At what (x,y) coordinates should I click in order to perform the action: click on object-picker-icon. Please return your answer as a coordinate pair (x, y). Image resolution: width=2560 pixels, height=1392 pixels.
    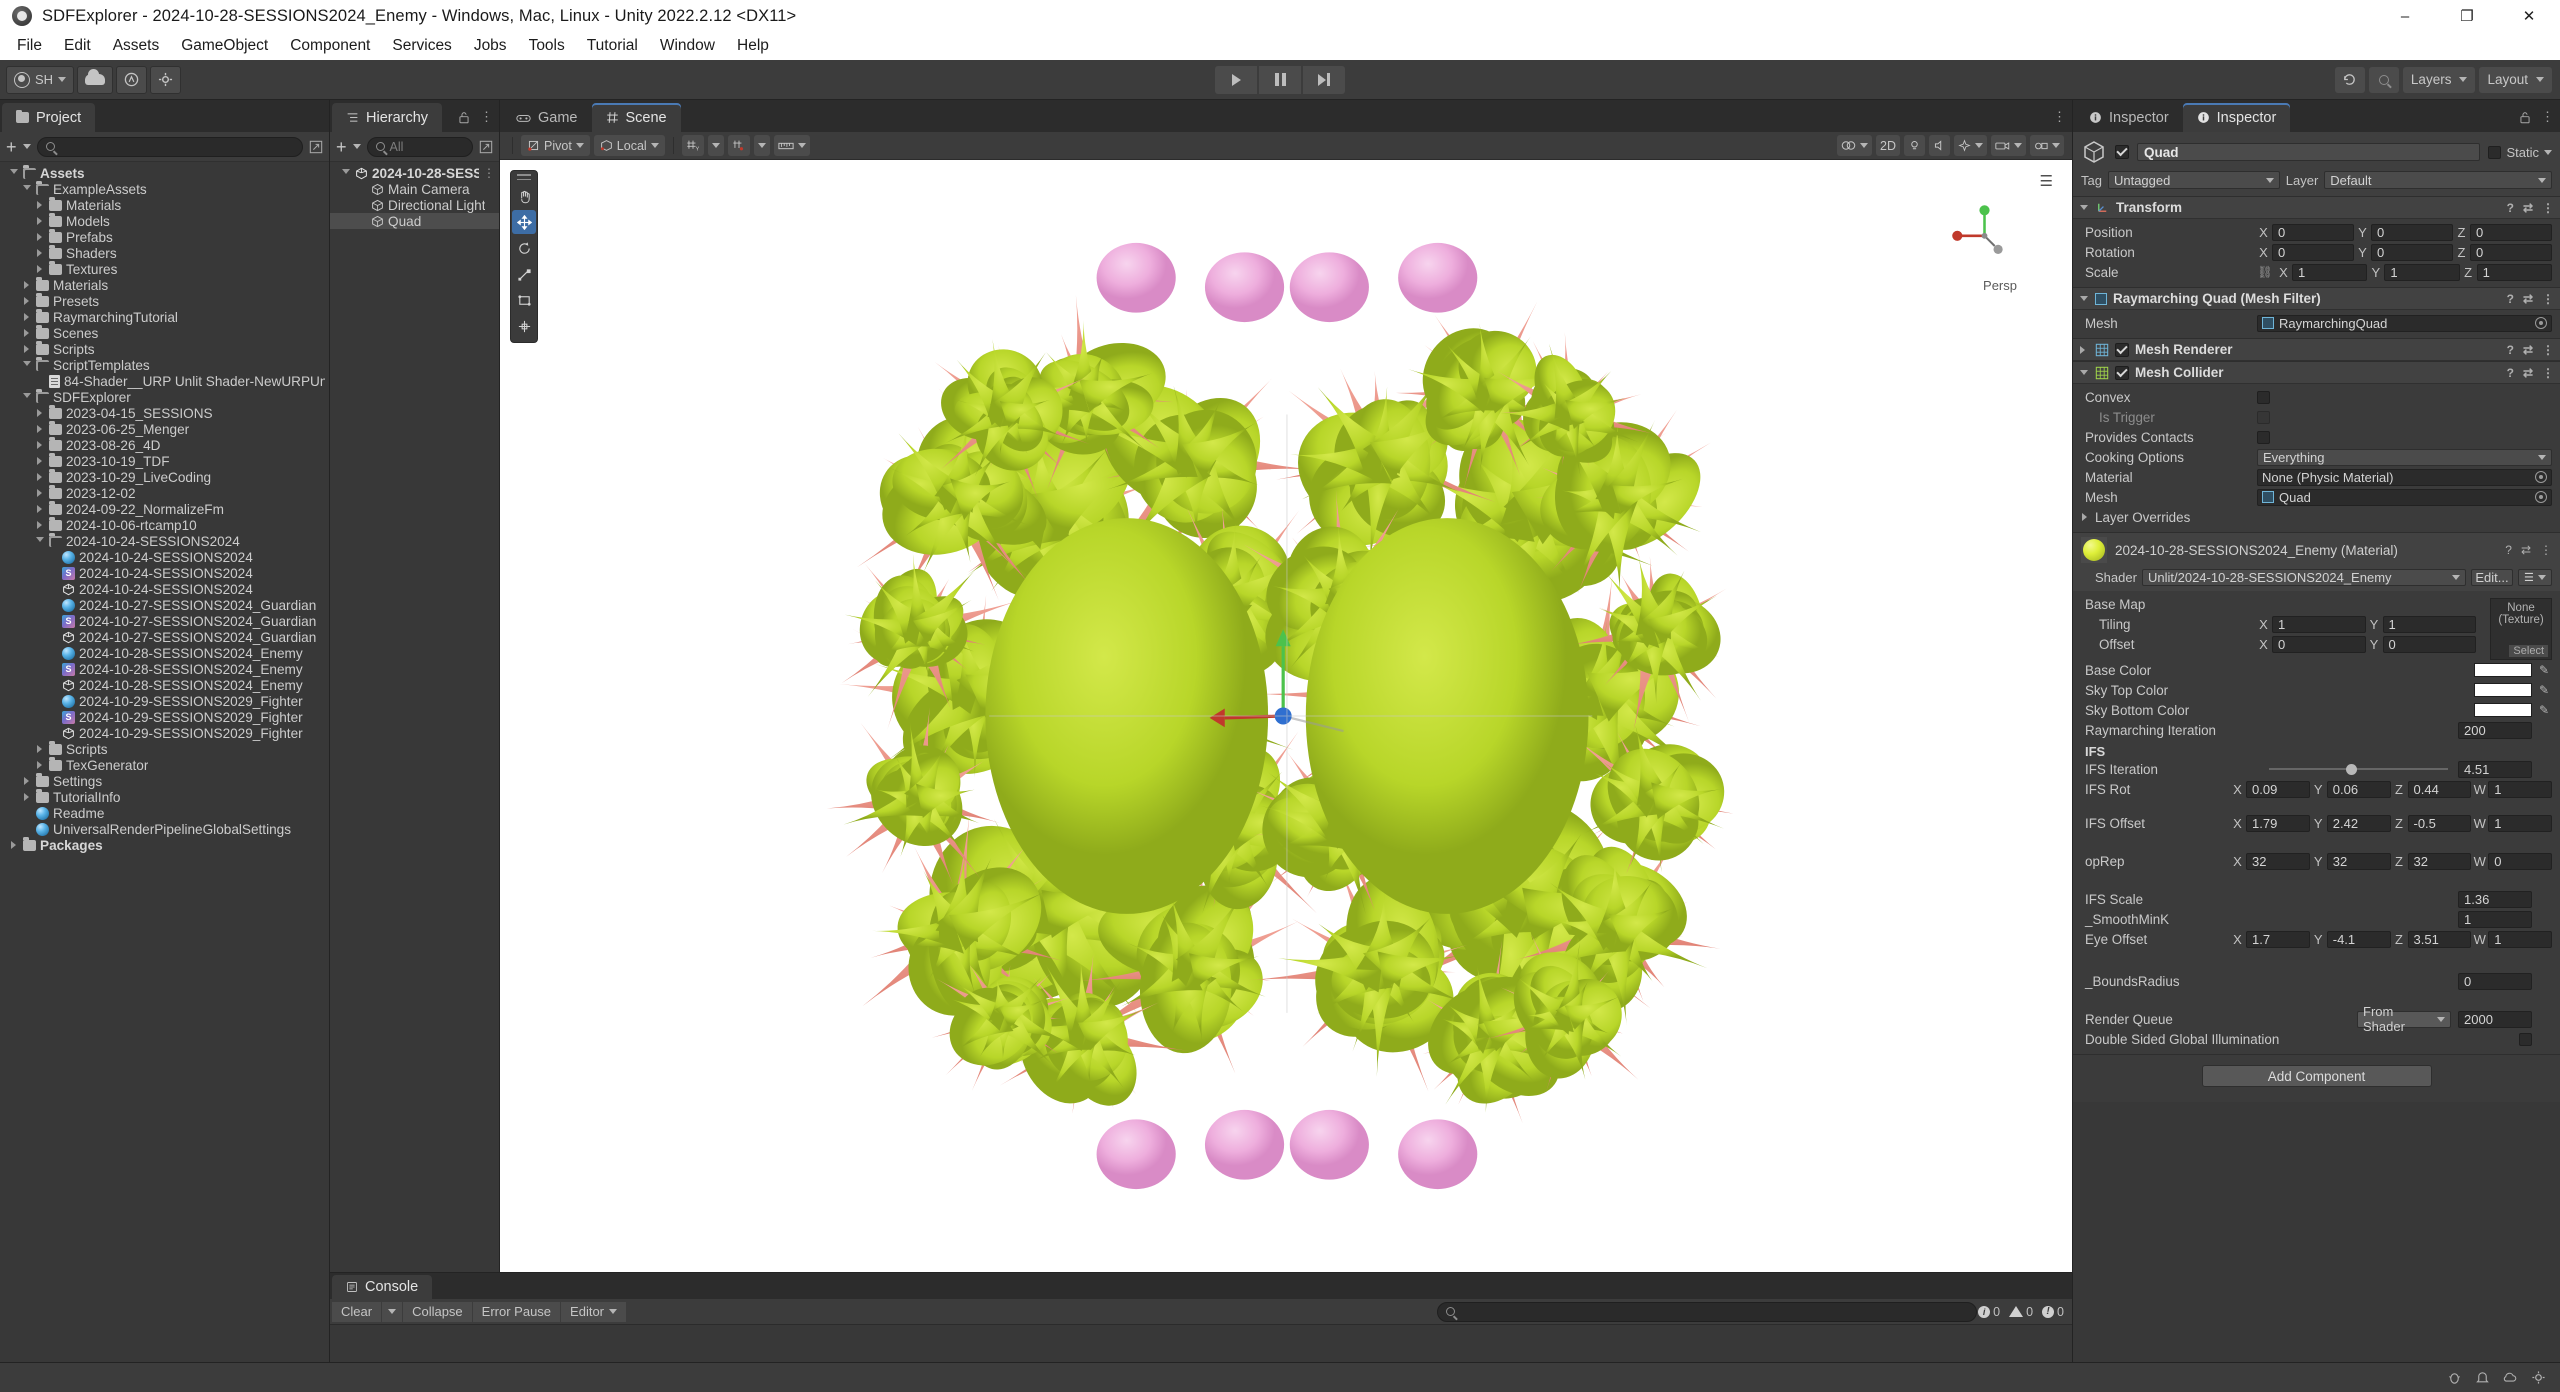
    Looking at the image, I should click on (2541, 323).